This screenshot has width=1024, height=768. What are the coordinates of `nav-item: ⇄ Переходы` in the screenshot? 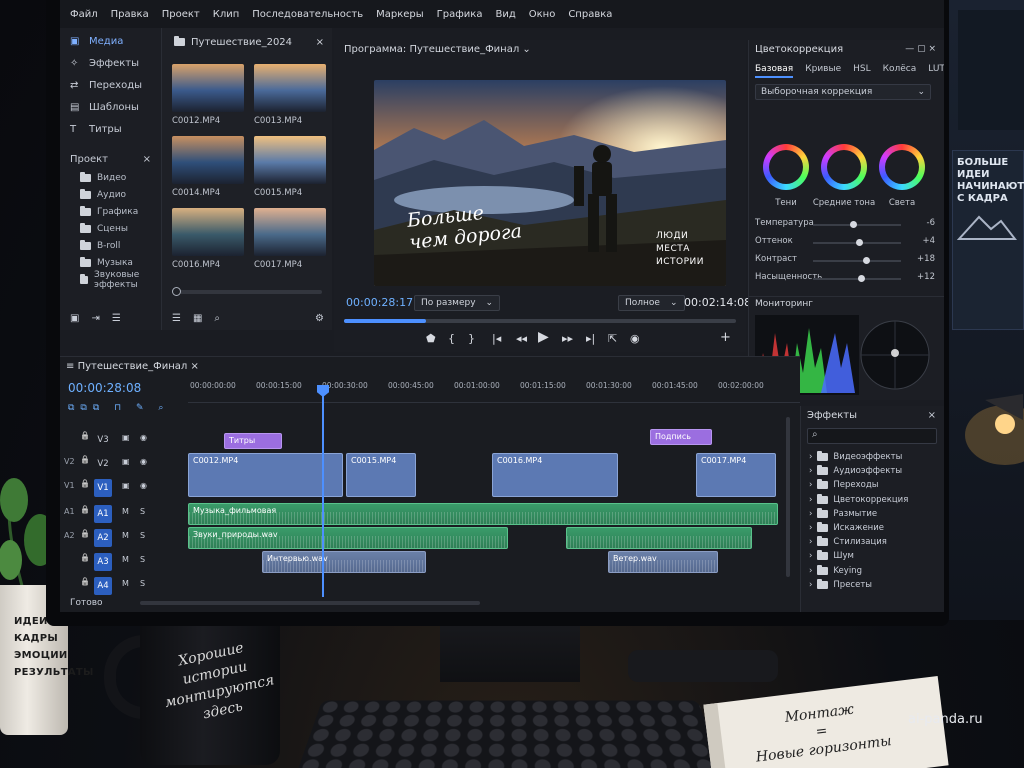 It's located at (110, 85).